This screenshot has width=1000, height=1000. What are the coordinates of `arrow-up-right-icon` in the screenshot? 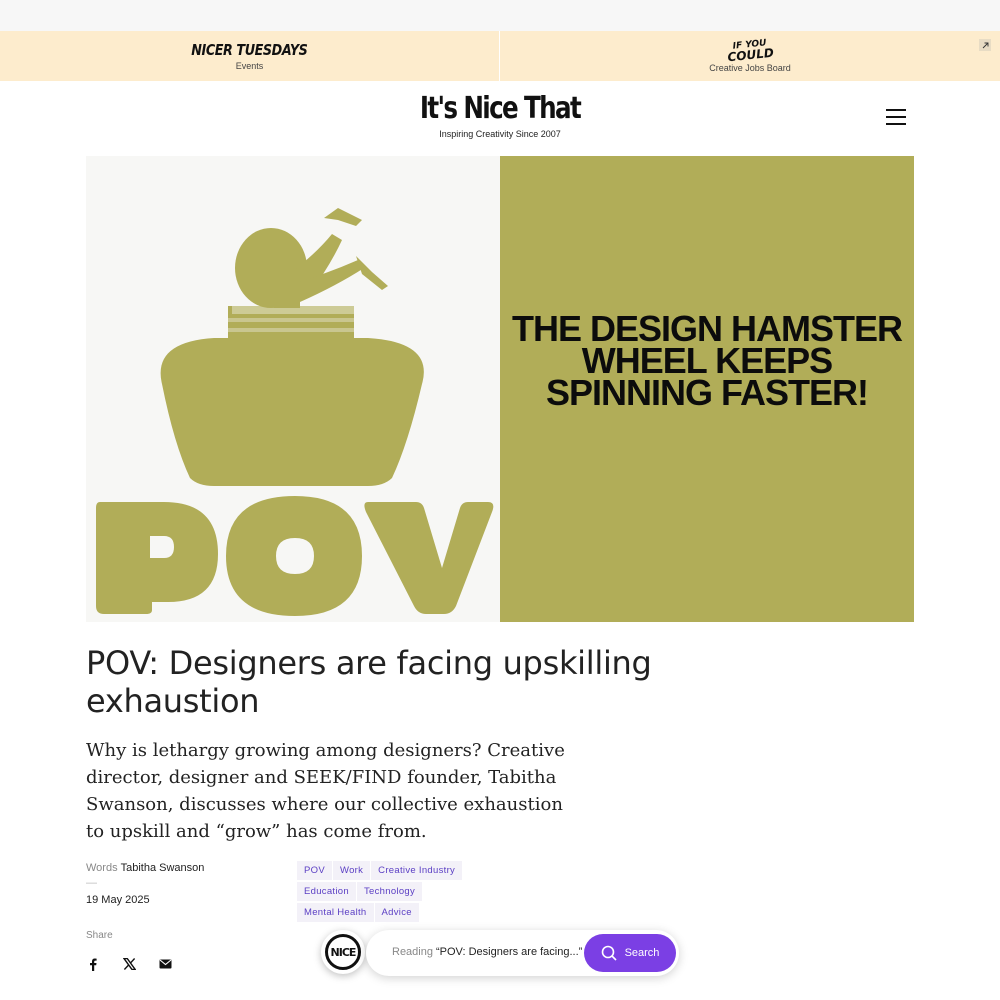 It's located at (985, 45).